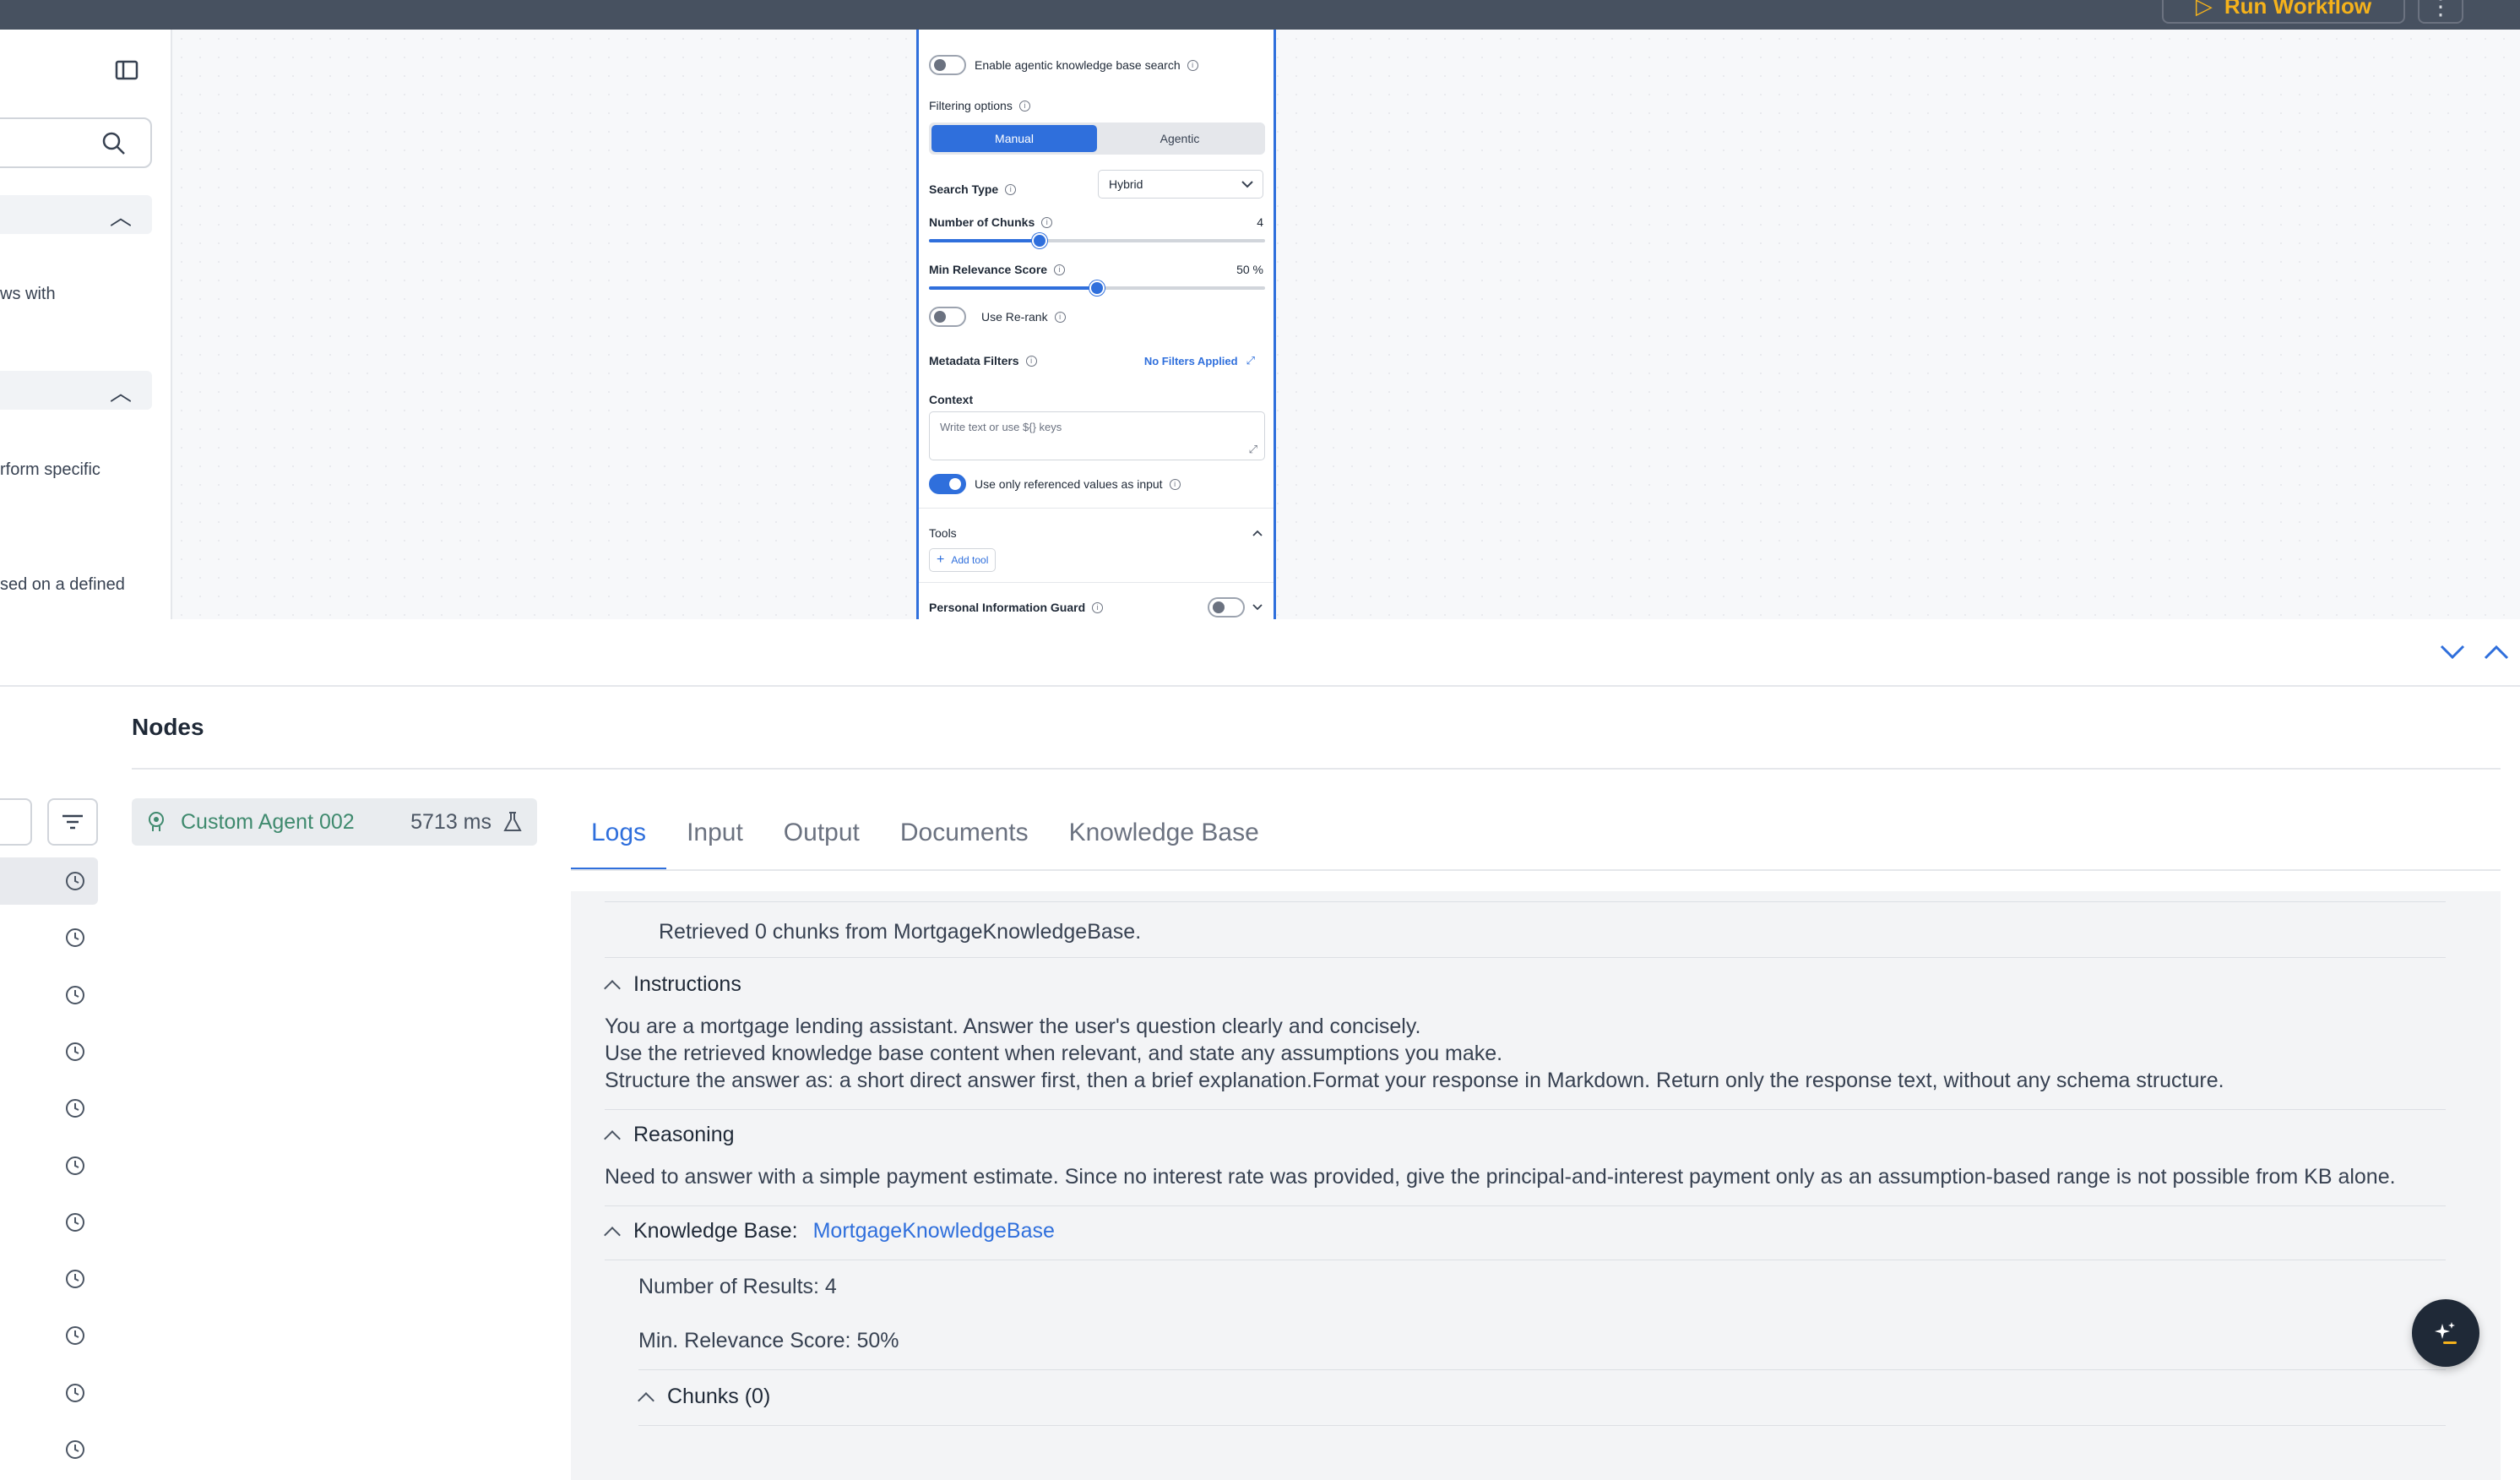 Image resolution: width=2520 pixels, height=1480 pixels. I want to click on rerank-toggle, so click(948, 317).